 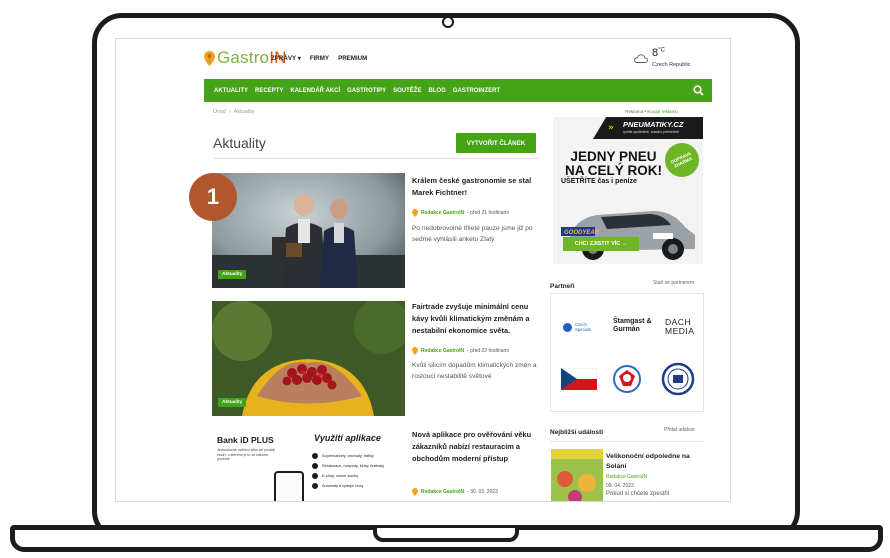 I want to click on top-nav-zpravy: ZPRÁVY ▾, so click(x=286, y=58).